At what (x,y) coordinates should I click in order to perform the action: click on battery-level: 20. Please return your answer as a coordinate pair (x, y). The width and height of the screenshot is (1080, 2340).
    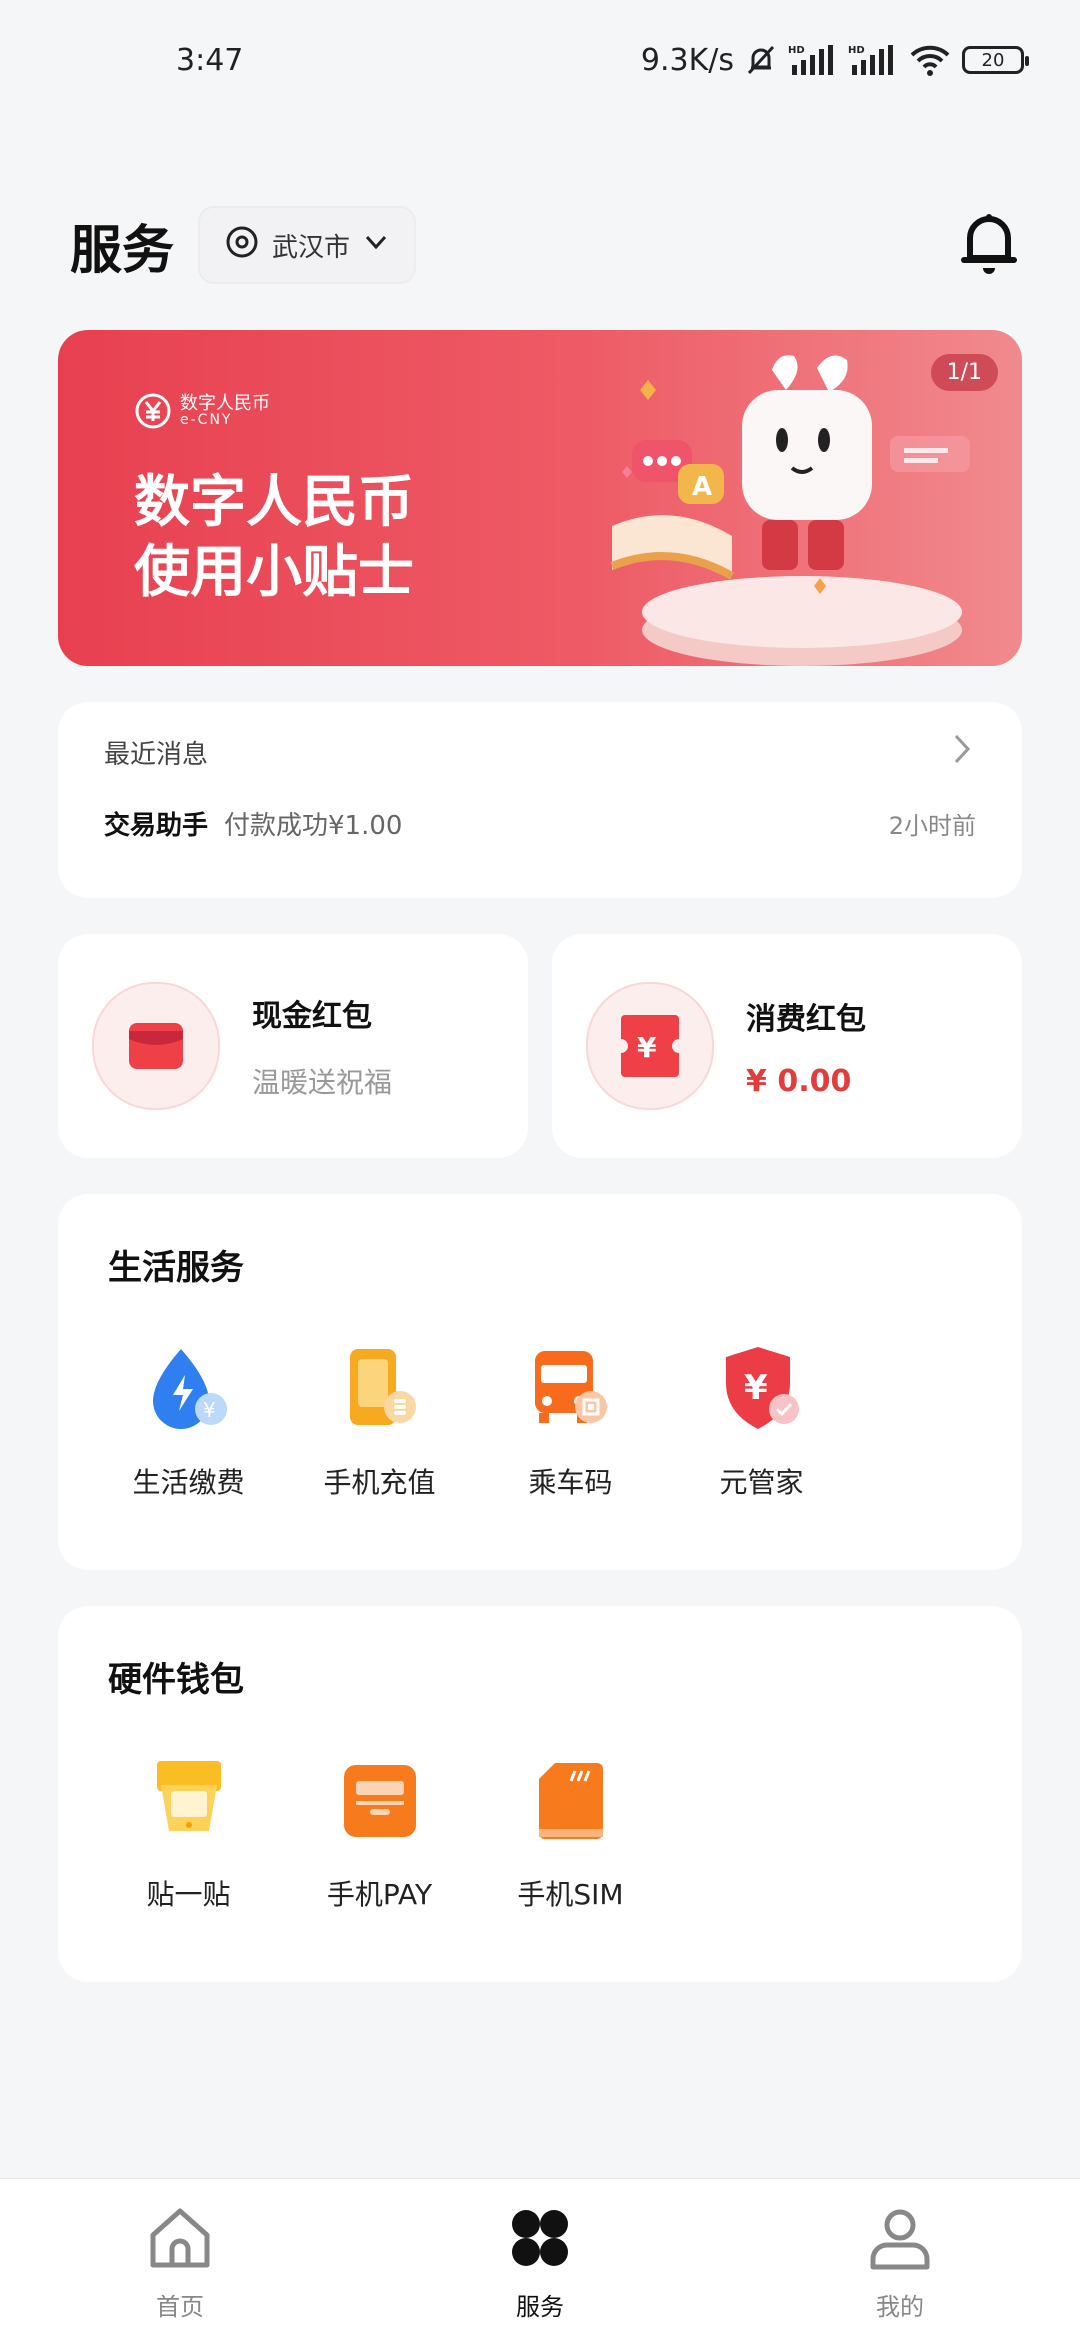
    Looking at the image, I should click on (993, 60).